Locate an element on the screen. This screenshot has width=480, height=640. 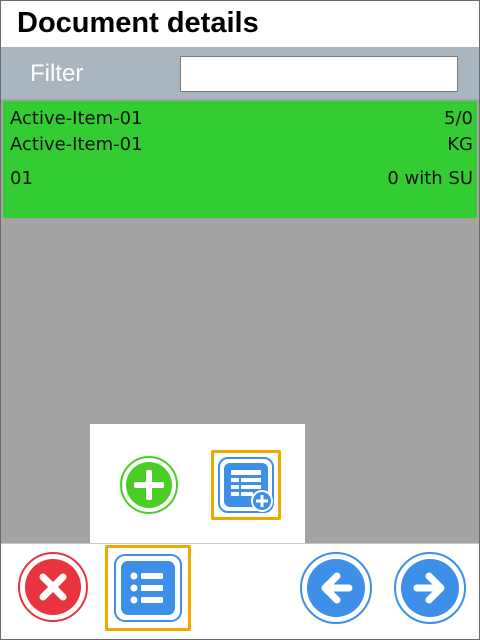
add-document-button is located at coordinates (246, 485).